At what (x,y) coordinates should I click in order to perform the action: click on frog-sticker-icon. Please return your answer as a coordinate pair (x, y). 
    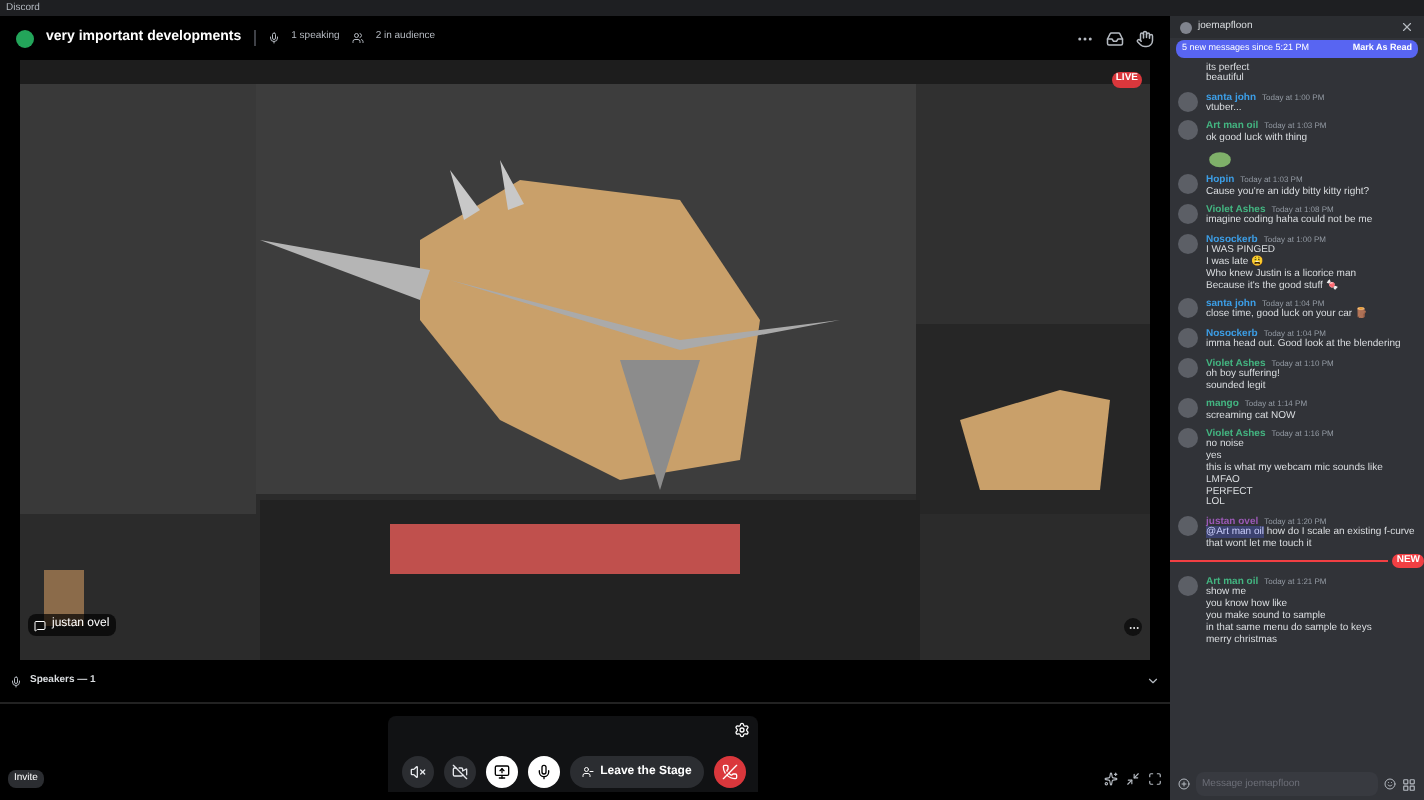
    Looking at the image, I should click on (1220, 157).